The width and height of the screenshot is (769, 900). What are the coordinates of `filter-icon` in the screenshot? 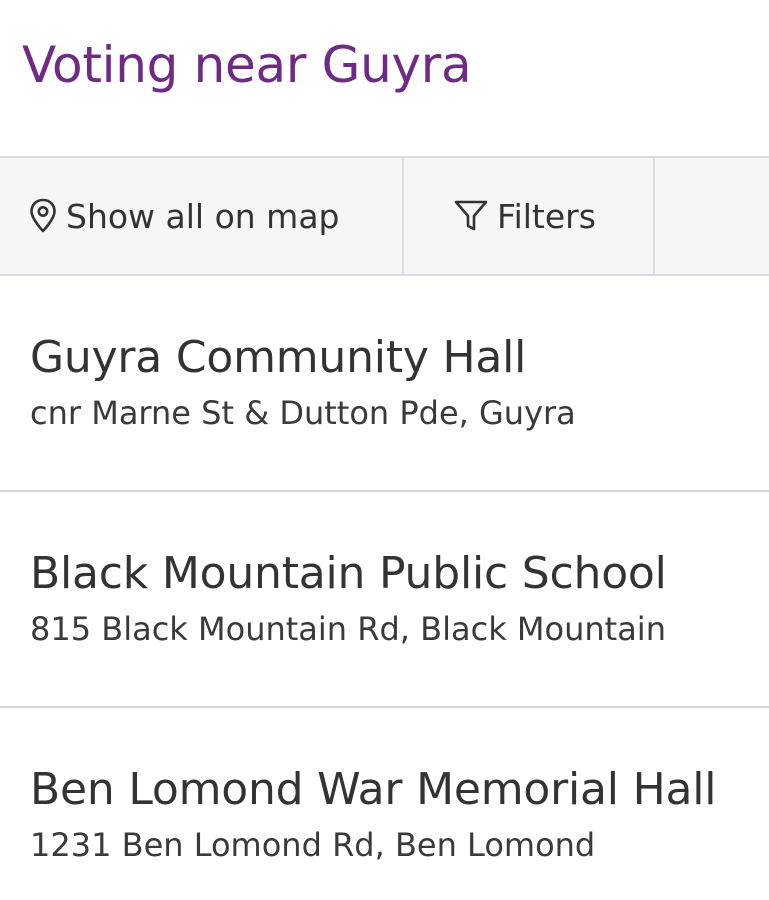 It's located at (471, 216).